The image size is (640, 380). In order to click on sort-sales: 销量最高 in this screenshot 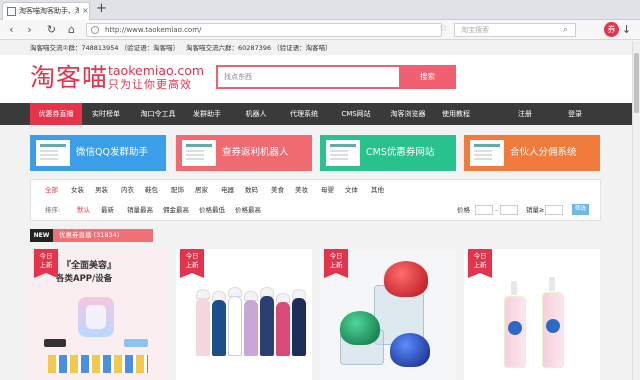, I will do `click(140, 210)`.